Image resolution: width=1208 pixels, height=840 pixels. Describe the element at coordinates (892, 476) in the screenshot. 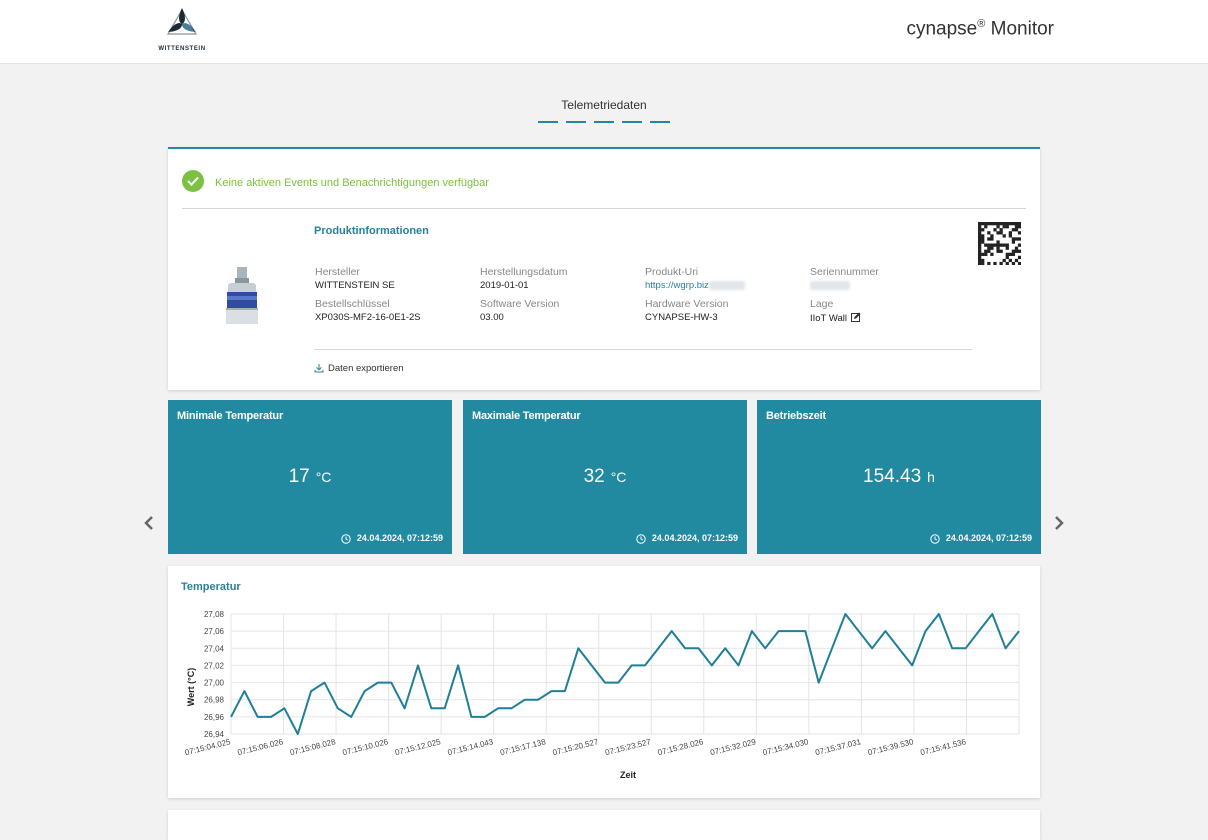

I see `kpi-number: 154.43` at that location.